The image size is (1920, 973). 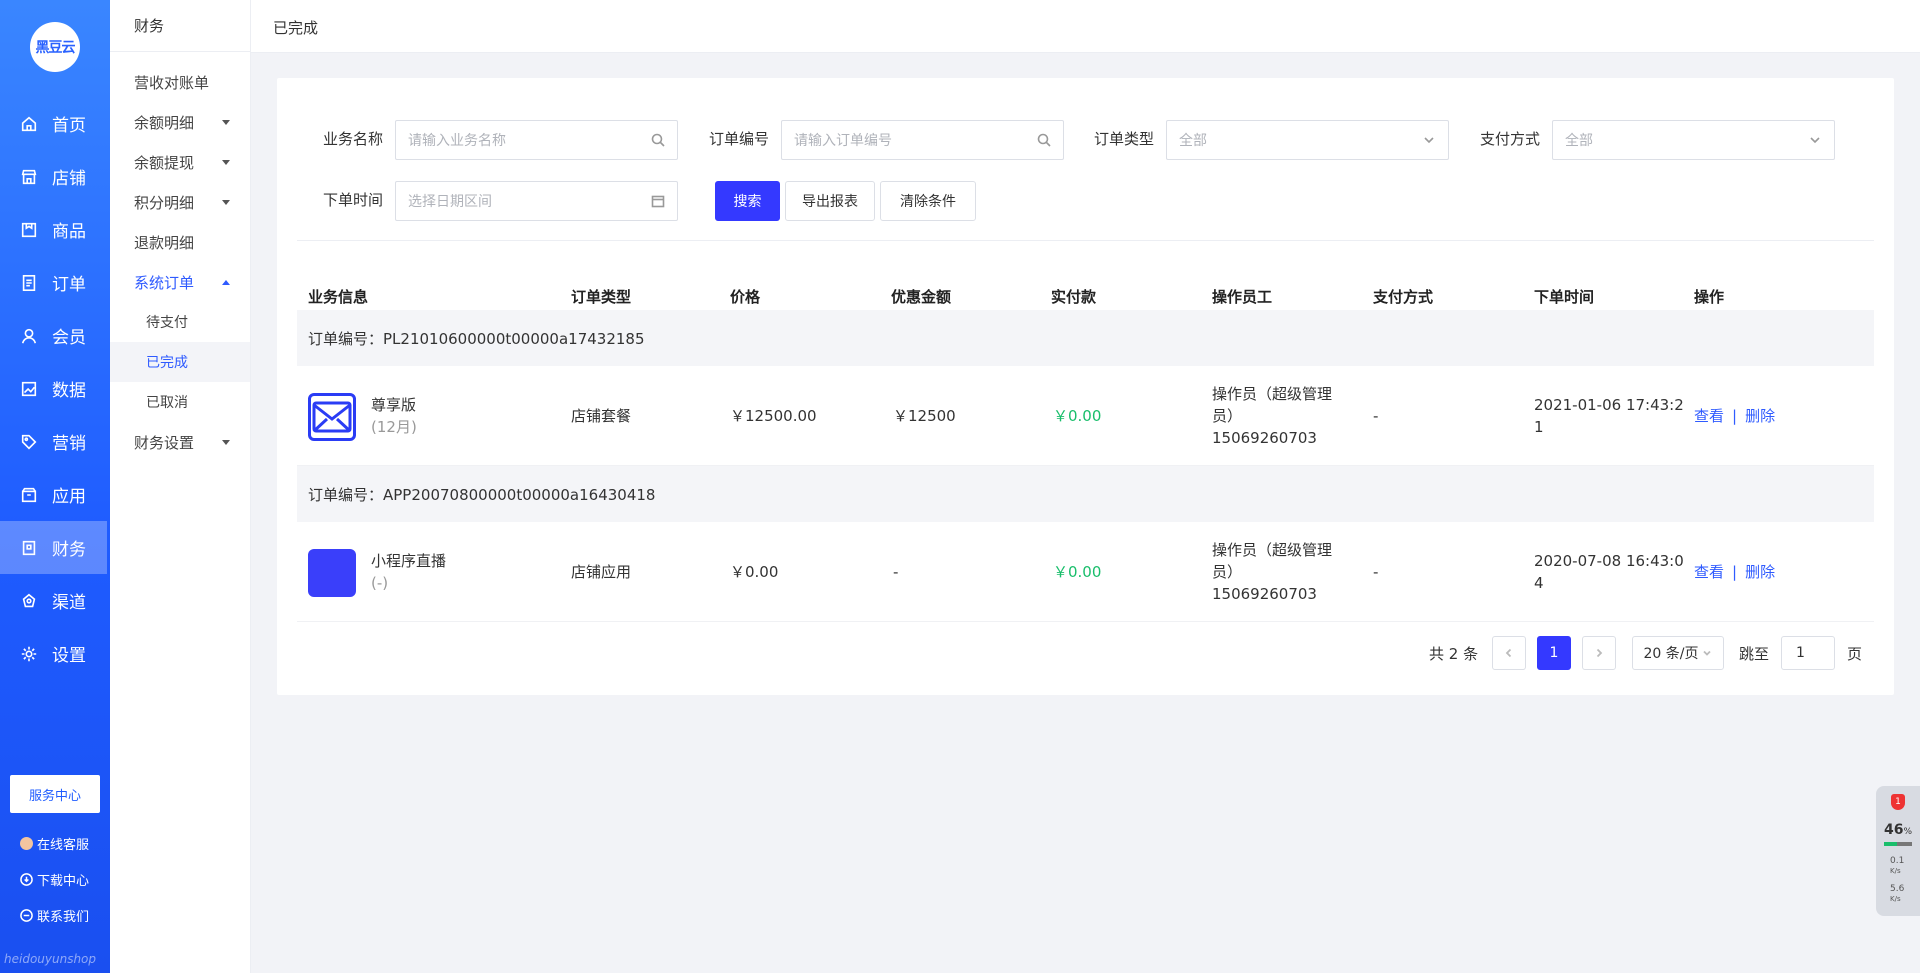 What do you see at coordinates (69, 232) in the screenshot?
I see `nav-label: 商品` at bounding box center [69, 232].